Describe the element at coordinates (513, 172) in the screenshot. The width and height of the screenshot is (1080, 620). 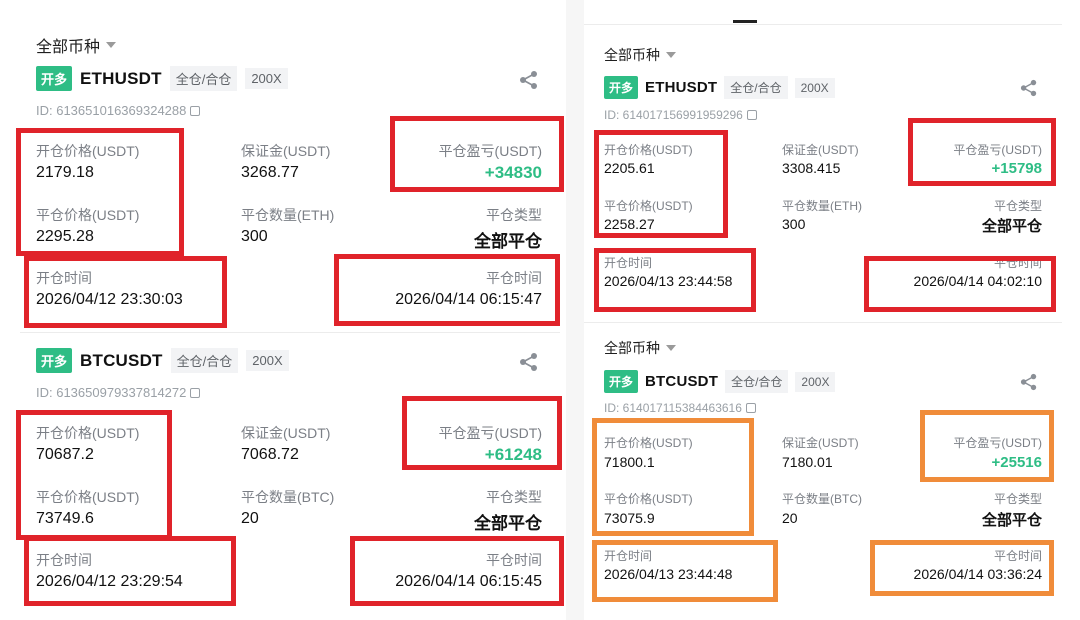
I see `pnl-value: +34830` at that location.